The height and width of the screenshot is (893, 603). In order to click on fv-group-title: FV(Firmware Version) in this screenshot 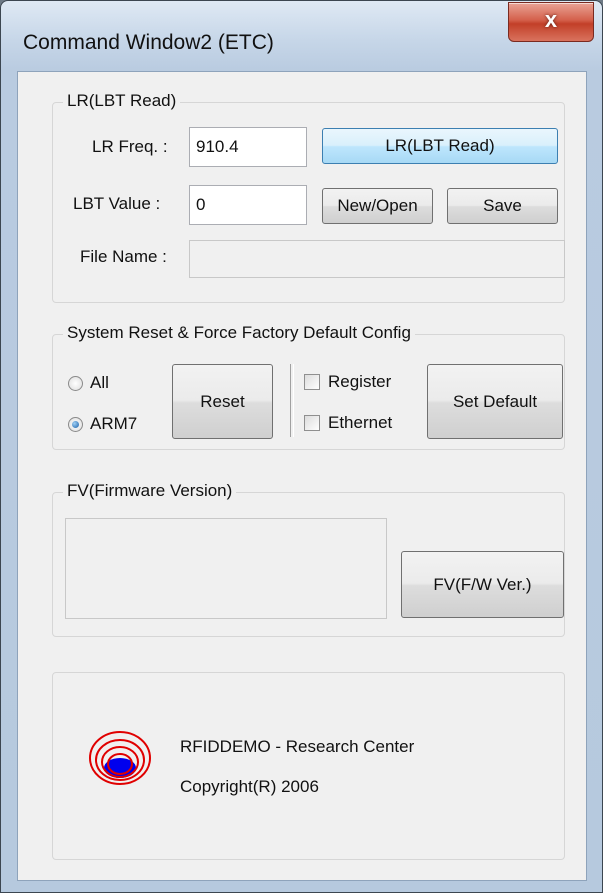, I will do `click(150, 491)`.